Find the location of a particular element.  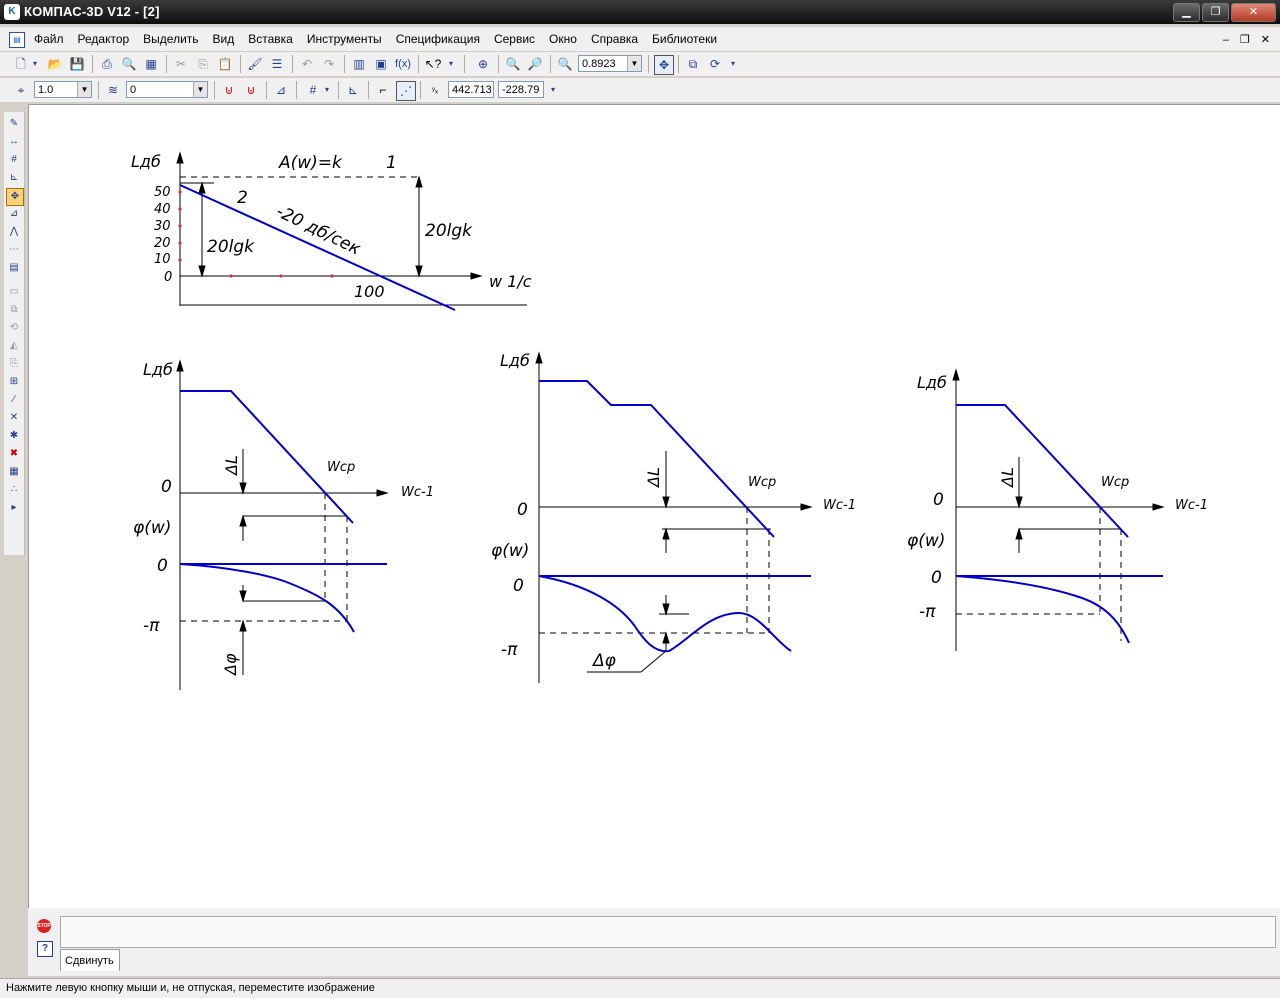

expand-icon: ▸ is located at coordinates (14, 508).